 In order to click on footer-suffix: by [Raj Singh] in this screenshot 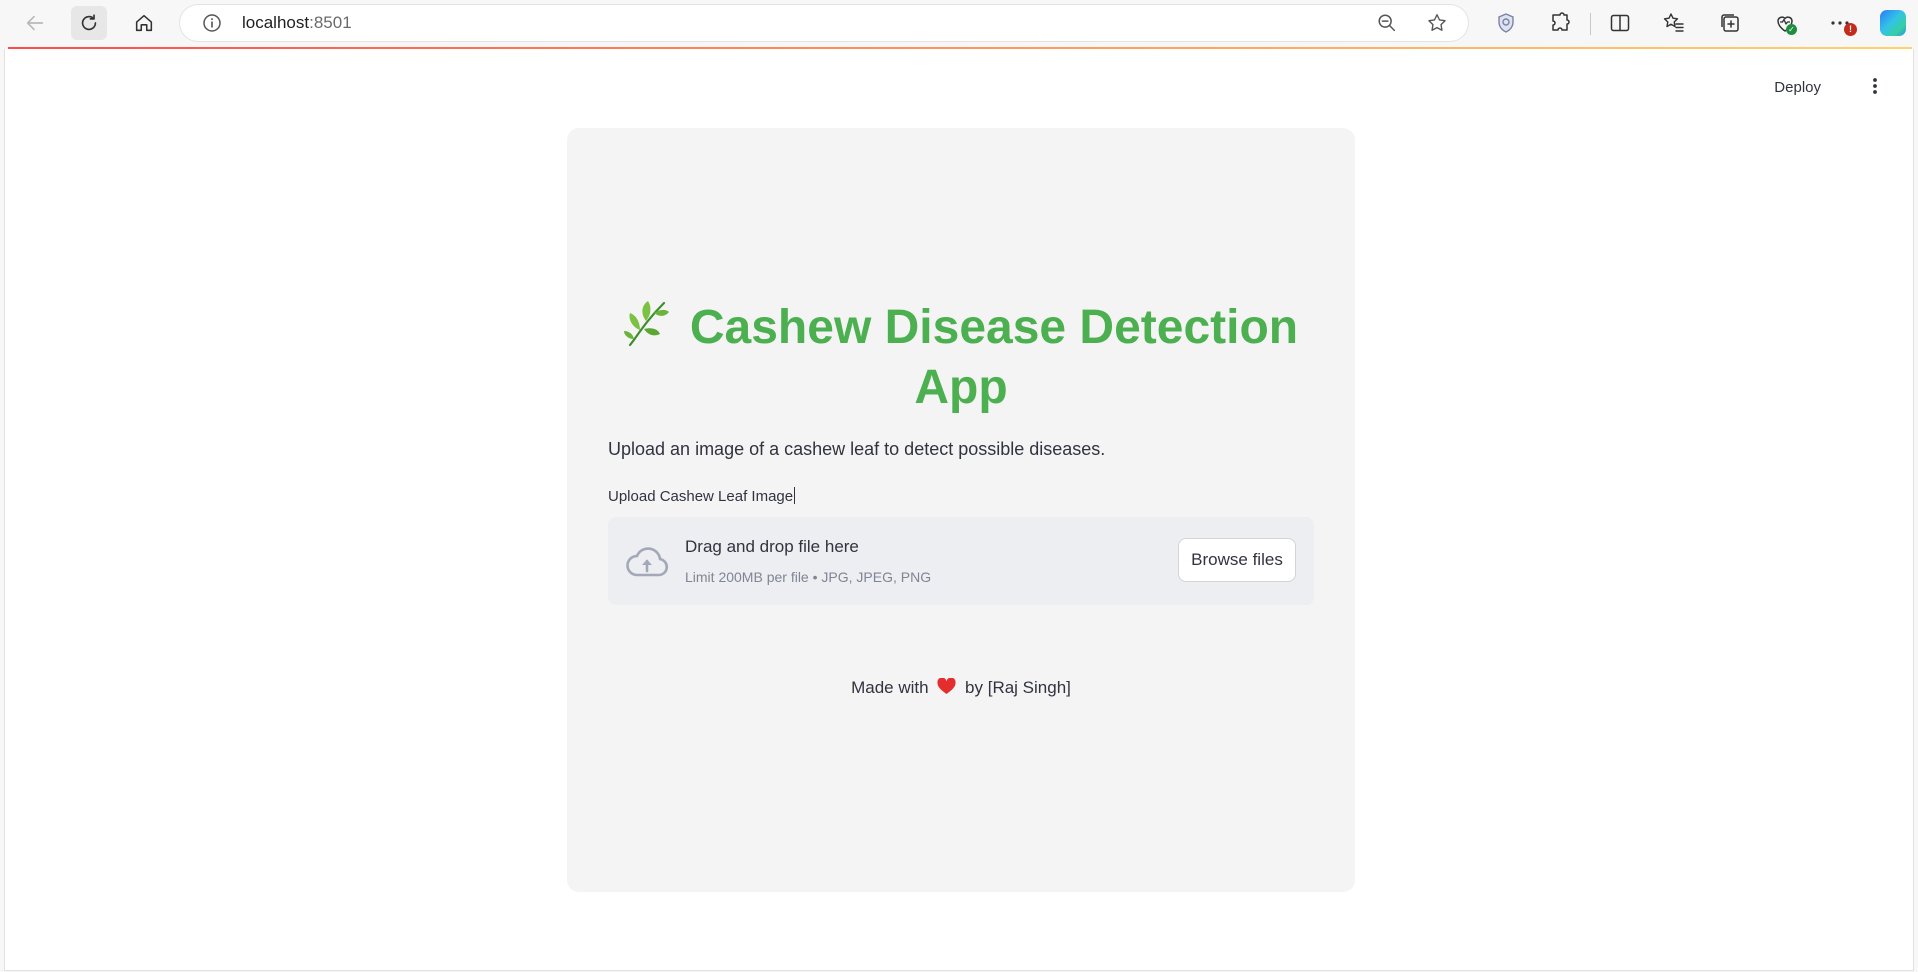, I will do `click(1018, 687)`.